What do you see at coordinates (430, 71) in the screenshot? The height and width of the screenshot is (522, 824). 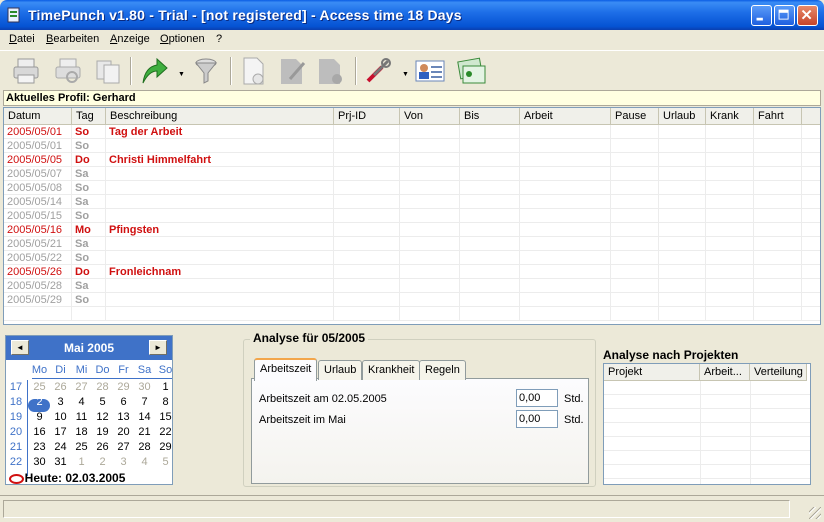 I see `profile-button` at bounding box center [430, 71].